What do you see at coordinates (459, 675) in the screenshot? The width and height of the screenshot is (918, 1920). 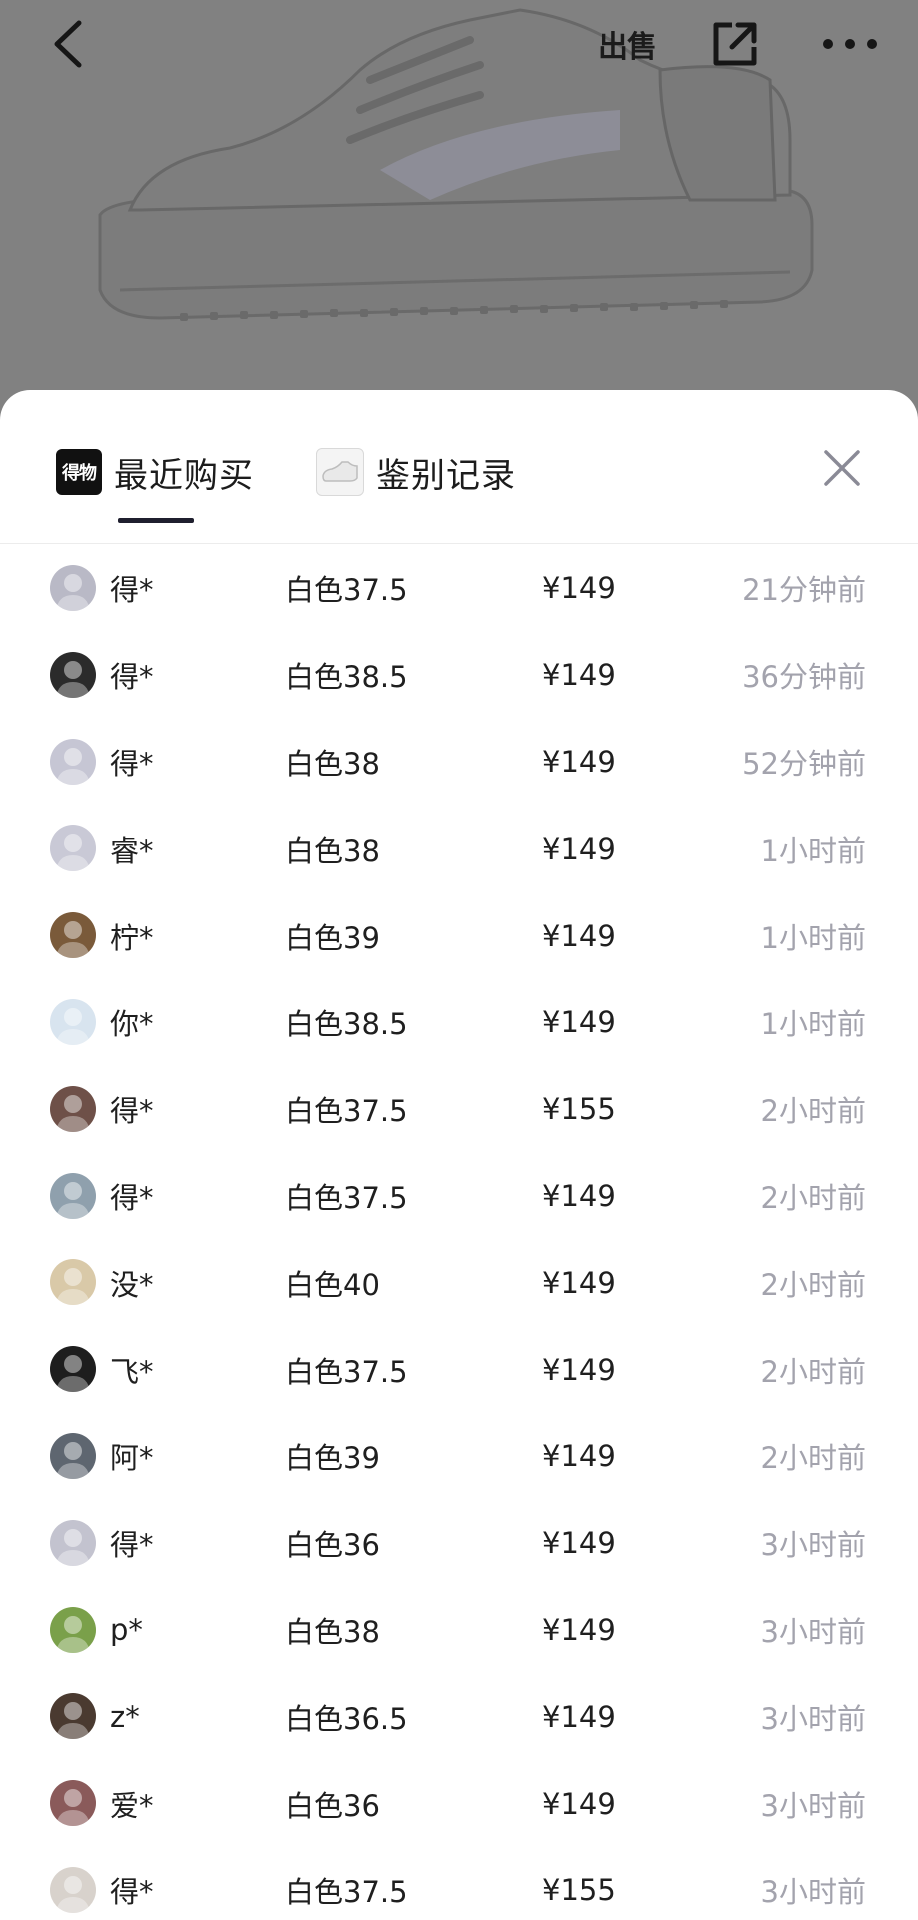 I see `record-row: 得* 白色38.5 ¥149 36分钟前` at bounding box center [459, 675].